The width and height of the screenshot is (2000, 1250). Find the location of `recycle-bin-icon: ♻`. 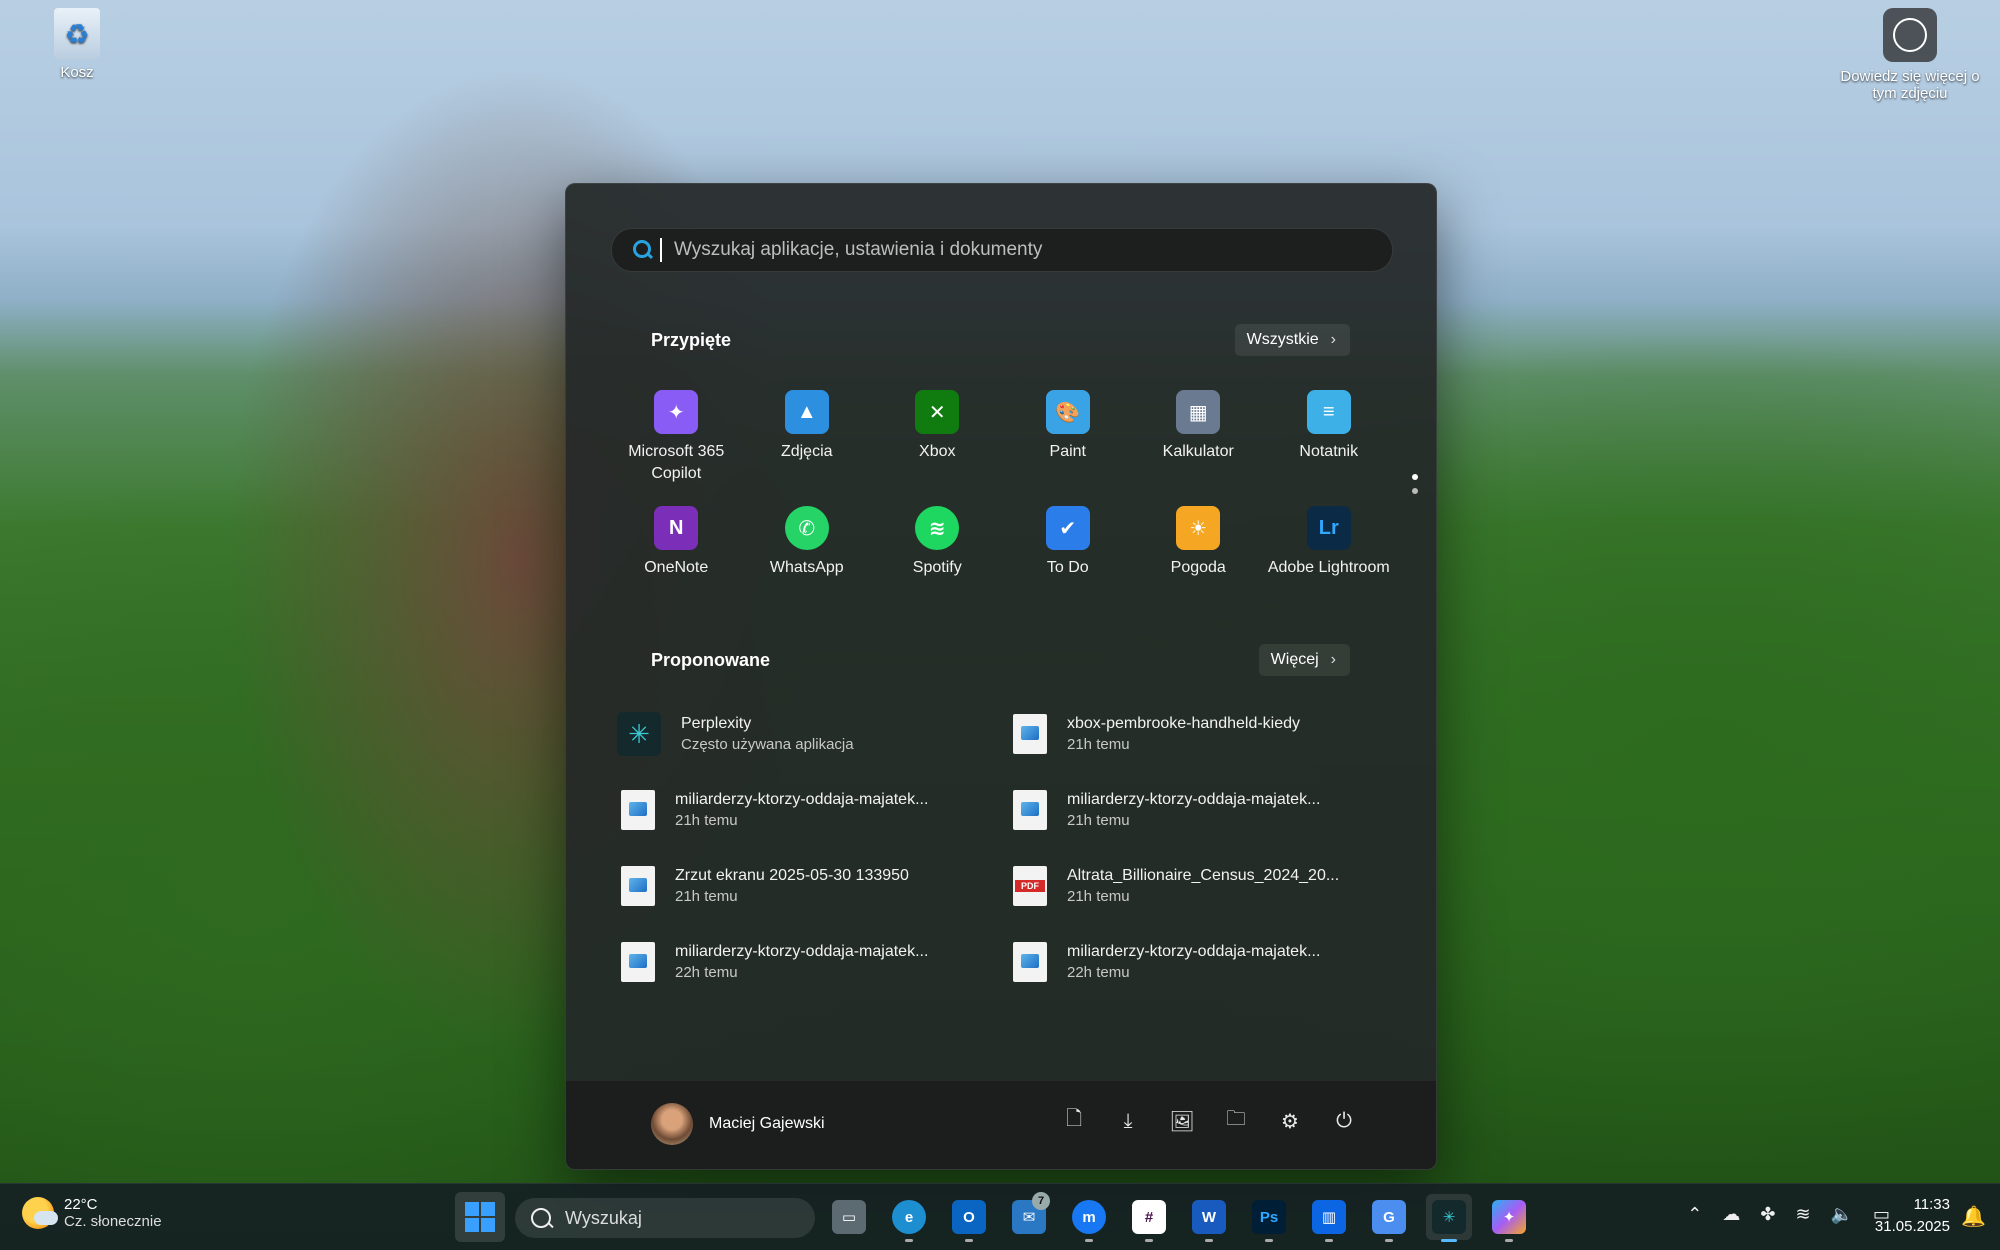

recycle-bin-icon: ♻ is located at coordinates (77, 34).